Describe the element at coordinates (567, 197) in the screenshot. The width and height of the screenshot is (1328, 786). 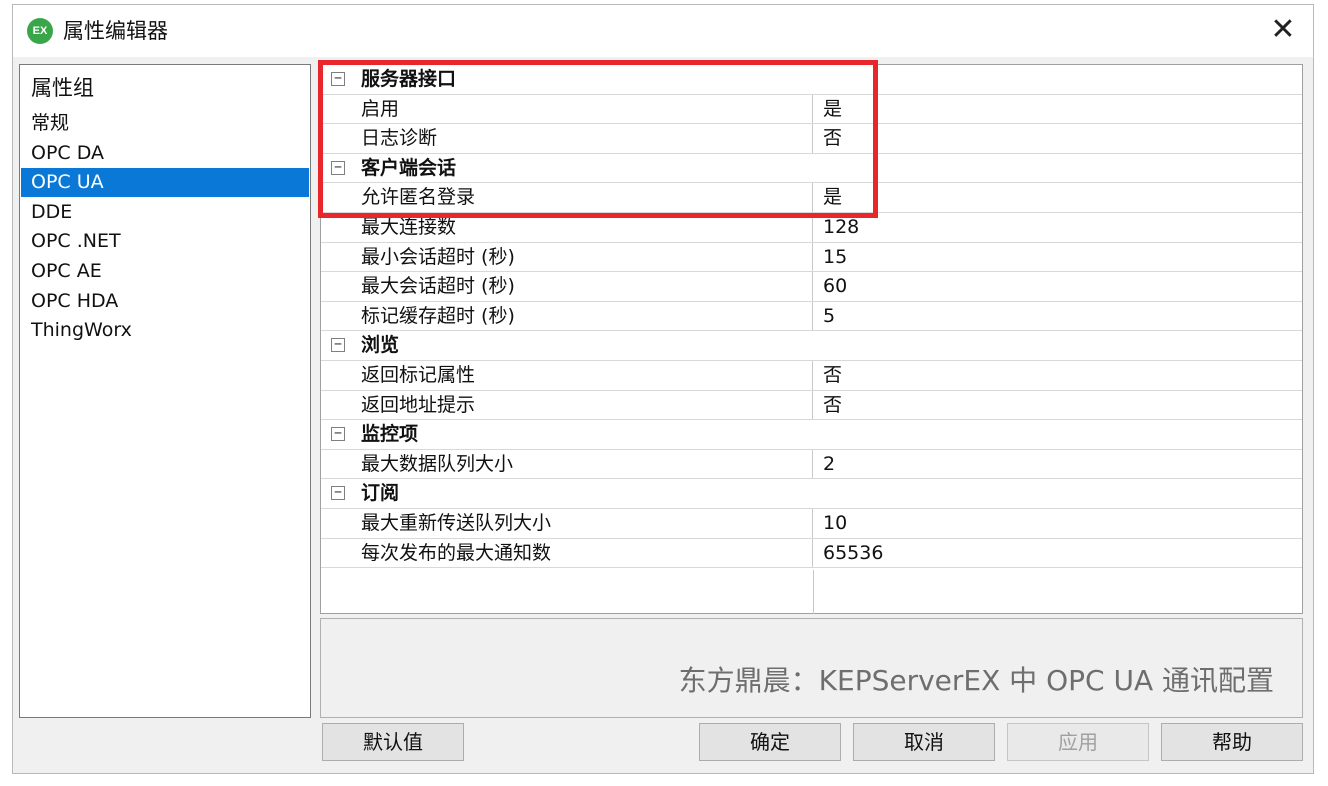
I see `property-name: 允许匿名登录` at that location.